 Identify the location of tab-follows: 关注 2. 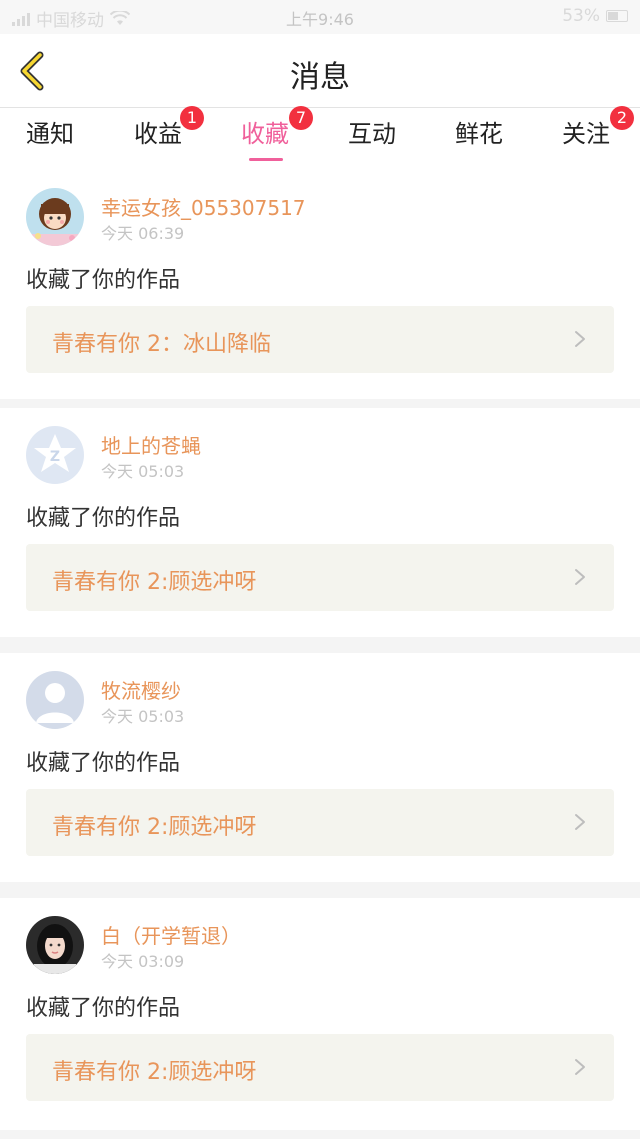
(598, 135).